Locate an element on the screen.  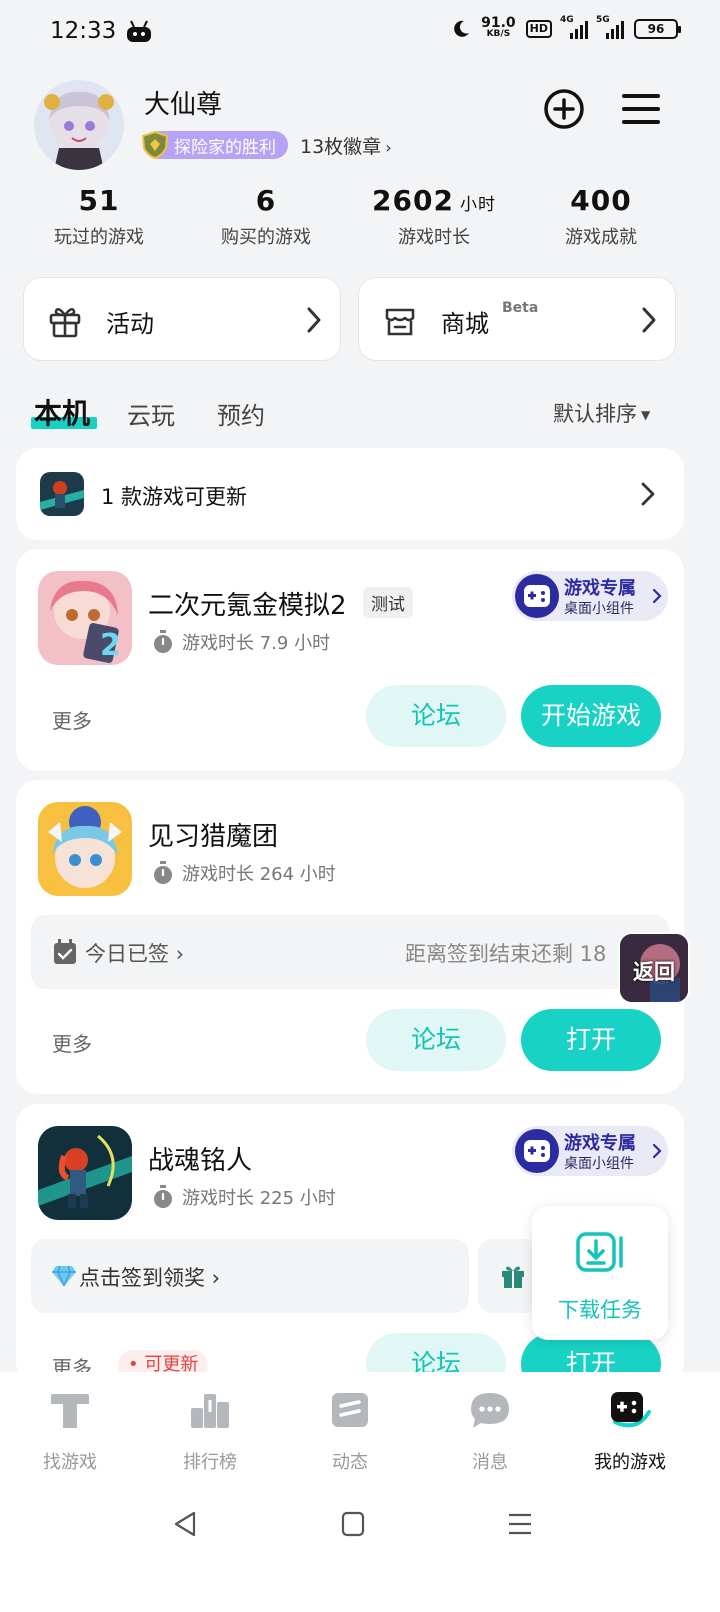
game-icon-jianxi is located at coordinates (85, 849).